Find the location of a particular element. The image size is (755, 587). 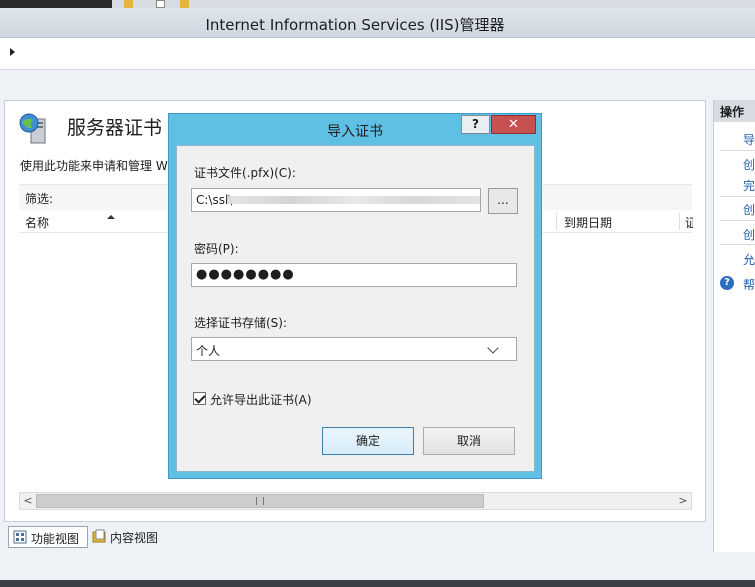

content-view-icon is located at coordinates (99, 536).